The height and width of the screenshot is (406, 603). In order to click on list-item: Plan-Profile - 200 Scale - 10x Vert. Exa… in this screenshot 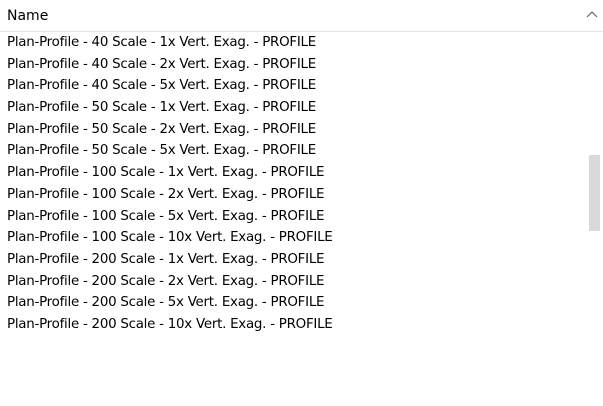, I will do `click(293, 325)`.